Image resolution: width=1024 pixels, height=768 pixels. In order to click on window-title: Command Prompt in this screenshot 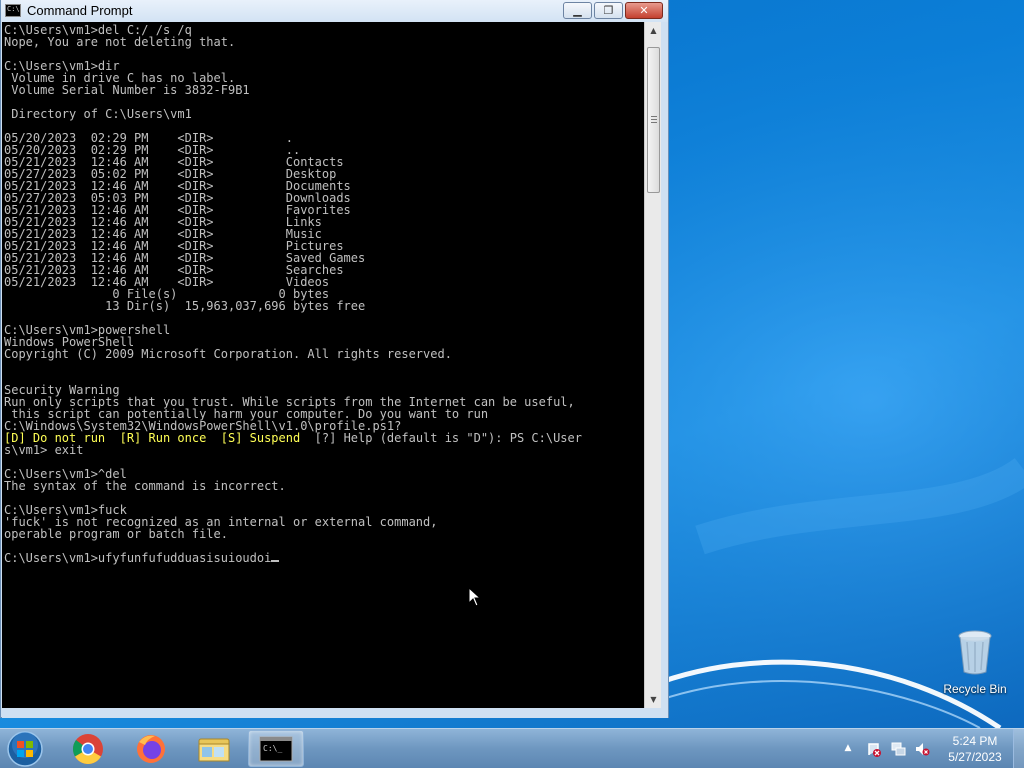, I will do `click(80, 10)`.